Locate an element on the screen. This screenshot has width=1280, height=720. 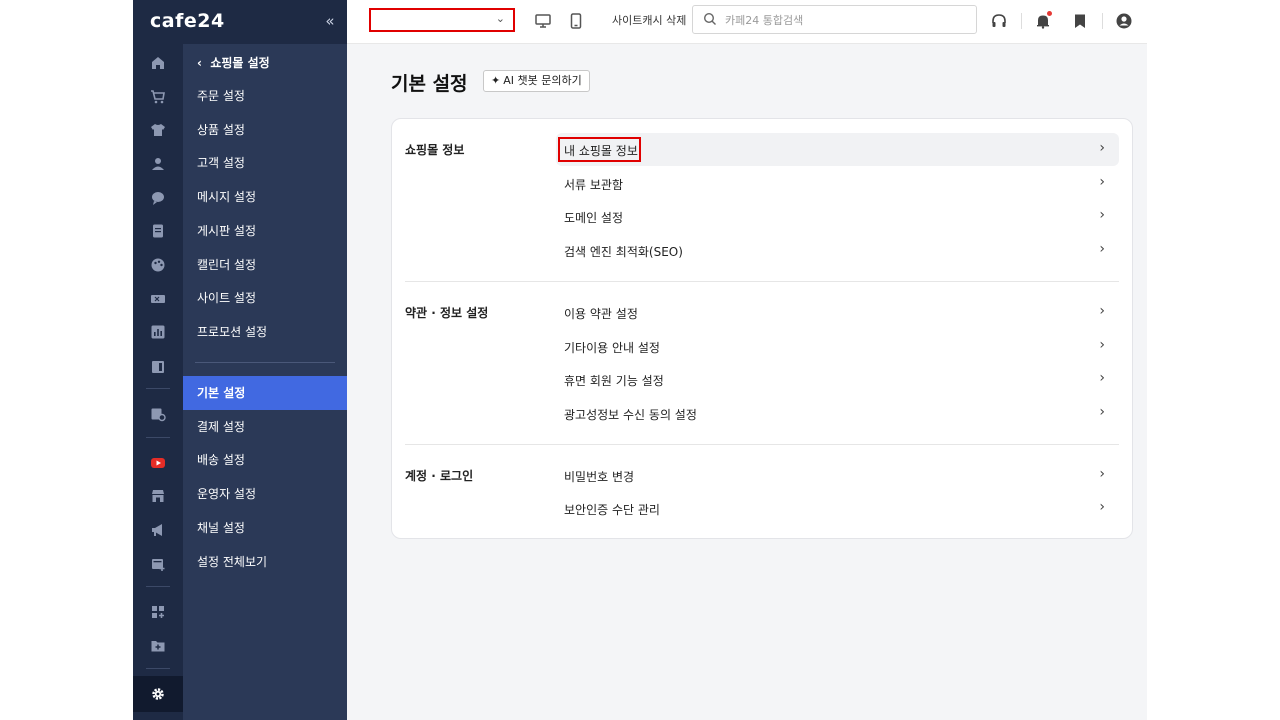
notification-badge is located at coordinates (1049, 13).